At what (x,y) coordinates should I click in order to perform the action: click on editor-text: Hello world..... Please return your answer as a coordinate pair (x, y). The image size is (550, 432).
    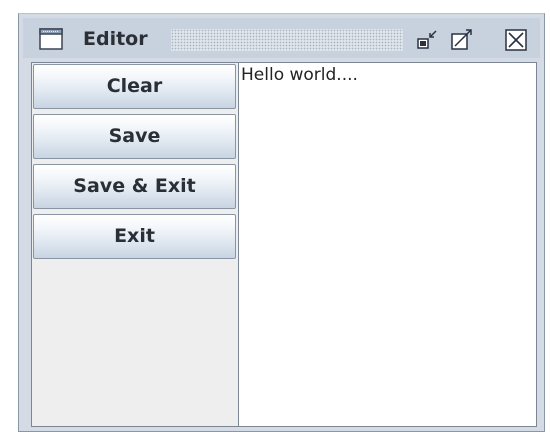
    Looking at the image, I should click on (299, 75).